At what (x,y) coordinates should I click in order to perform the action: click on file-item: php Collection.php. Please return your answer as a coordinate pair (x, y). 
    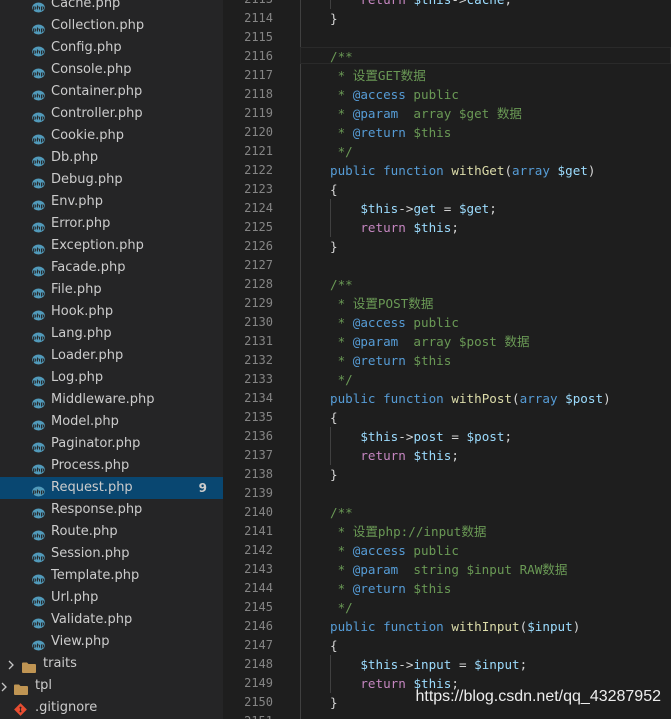
    Looking at the image, I should click on (111, 26).